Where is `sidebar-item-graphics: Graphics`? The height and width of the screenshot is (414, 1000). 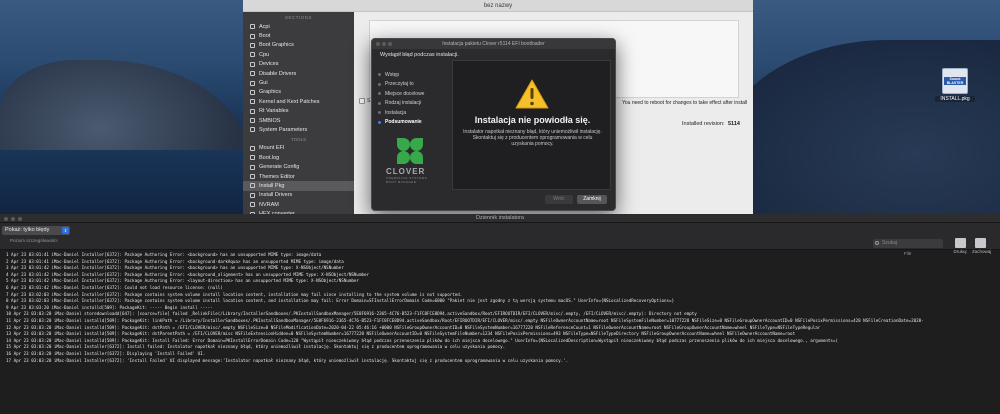
sidebar-item-graphics: Graphics is located at coordinates (298, 92).